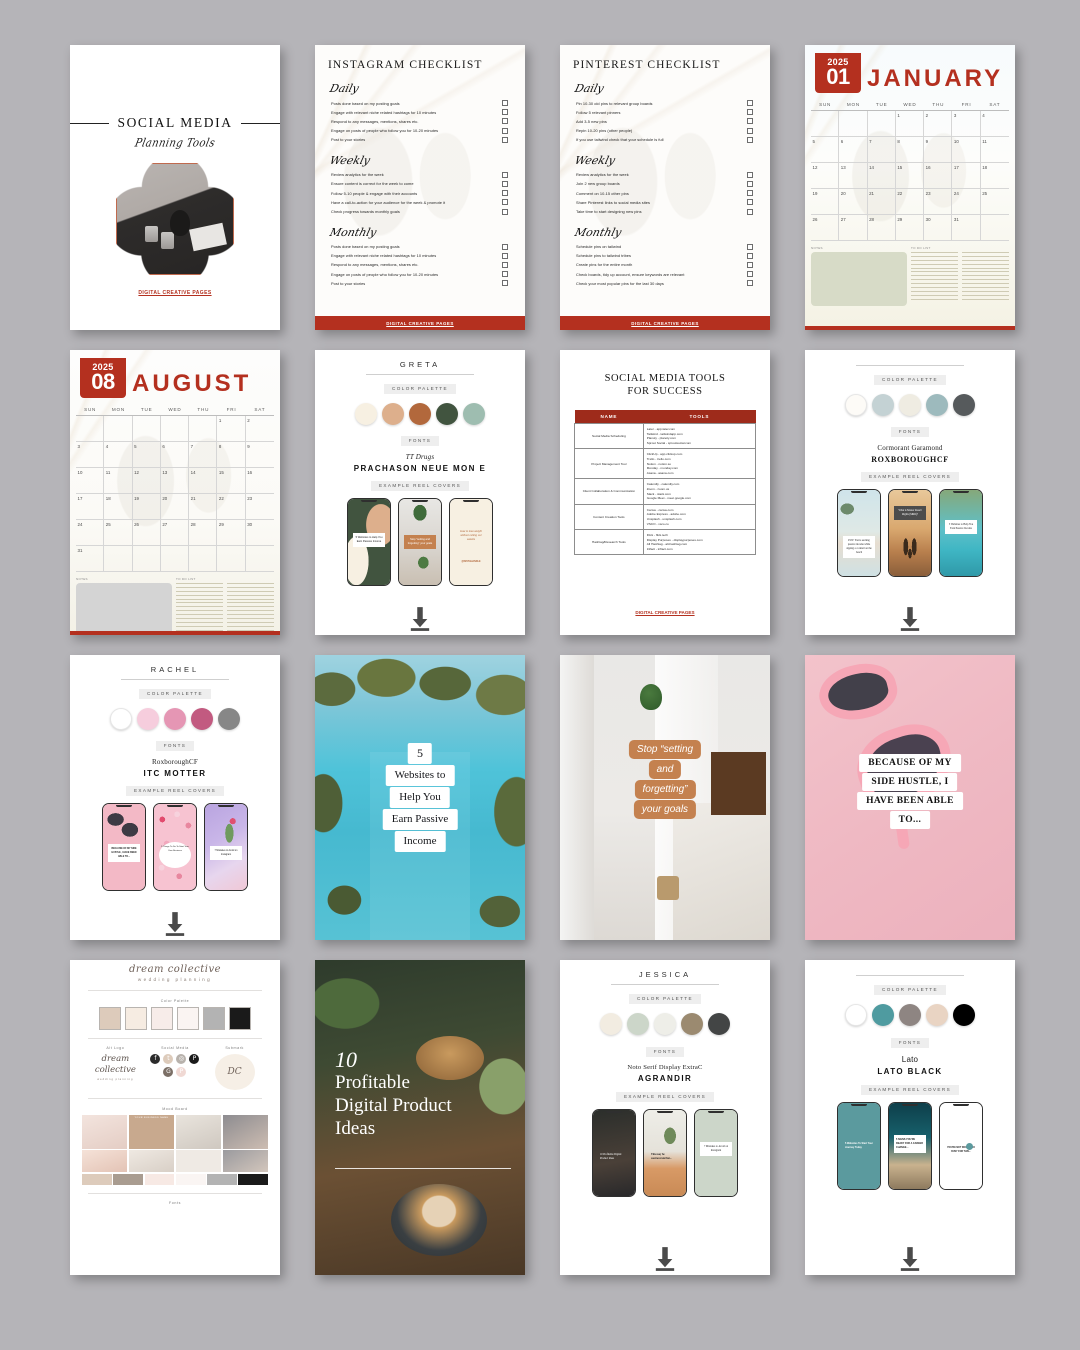 This screenshot has height=1350, width=1080. I want to click on day-cell: 20, so click(175, 507).